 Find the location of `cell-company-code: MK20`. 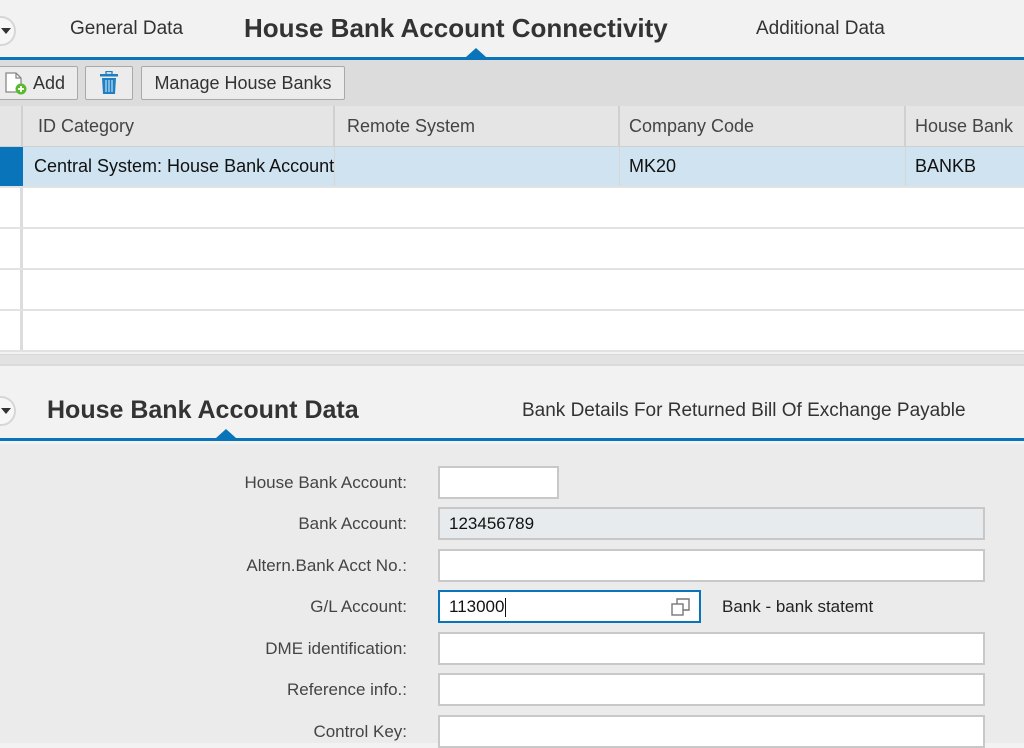

cell-company-code: MK20 is located at coordinates (763, 166).